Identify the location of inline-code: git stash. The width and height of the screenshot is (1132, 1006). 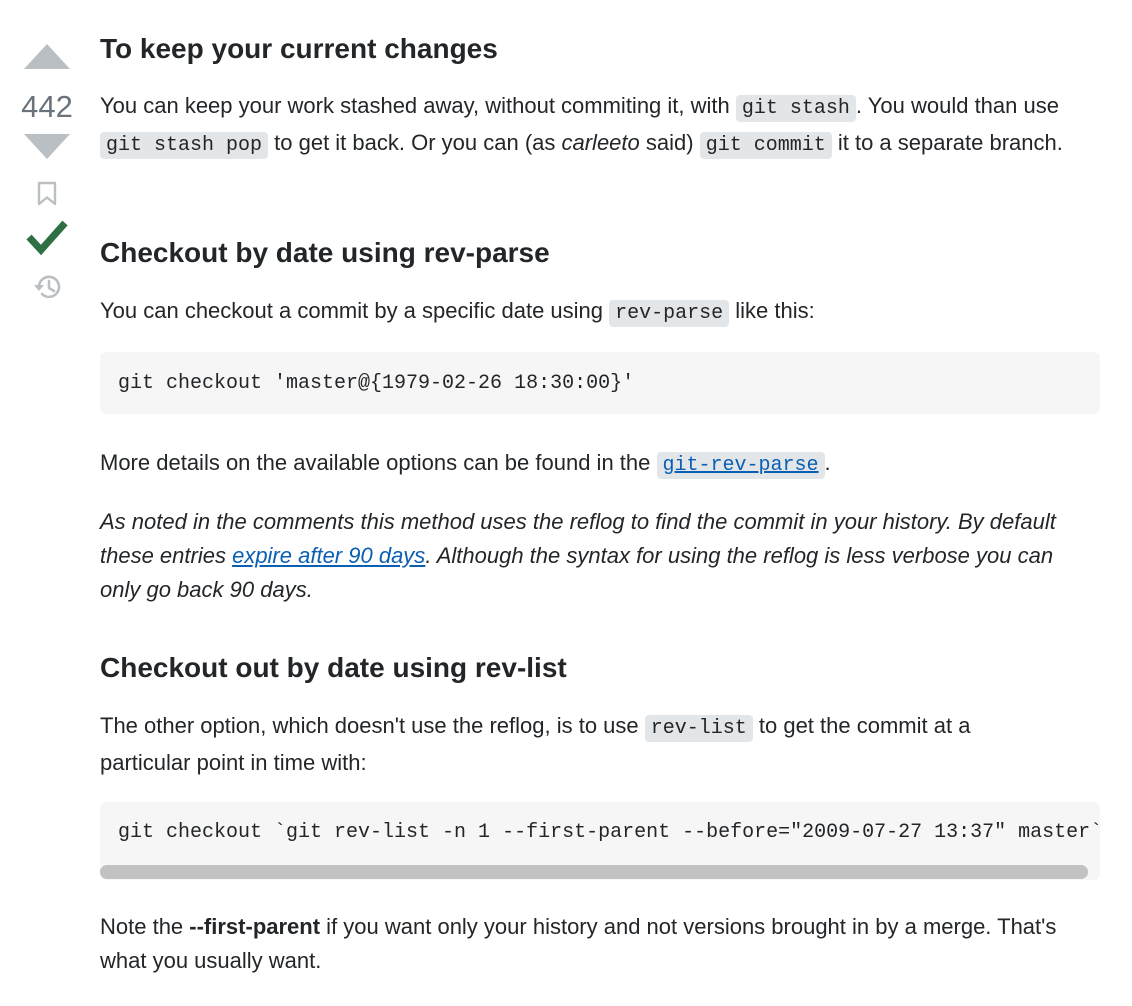
(795, 108).